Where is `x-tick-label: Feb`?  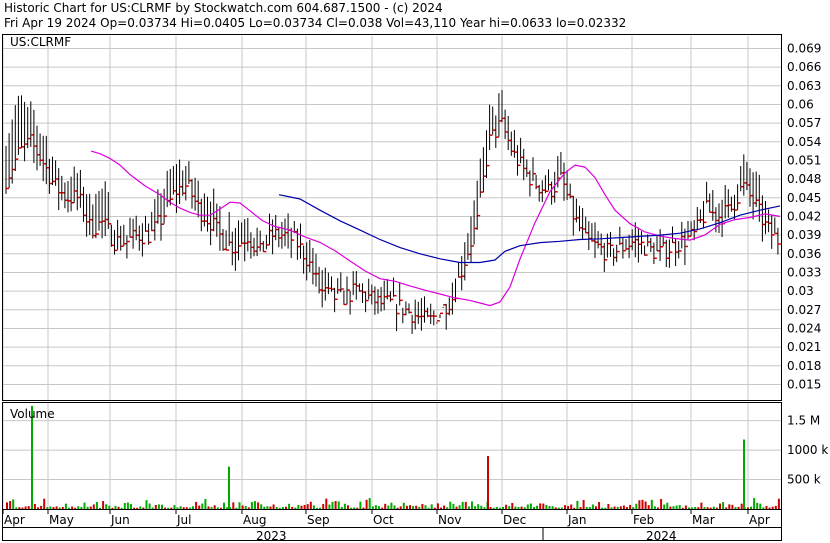
x-tick-label: Feb is located at coordinates (643, 520).